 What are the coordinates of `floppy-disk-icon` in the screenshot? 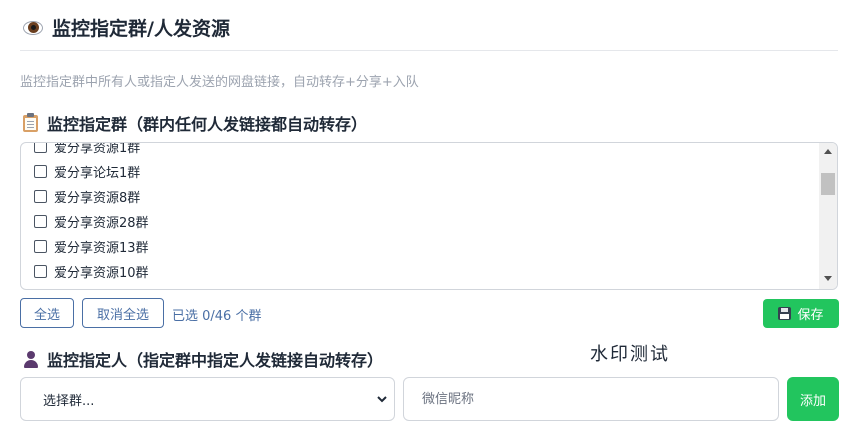 It's located at (785, 313).